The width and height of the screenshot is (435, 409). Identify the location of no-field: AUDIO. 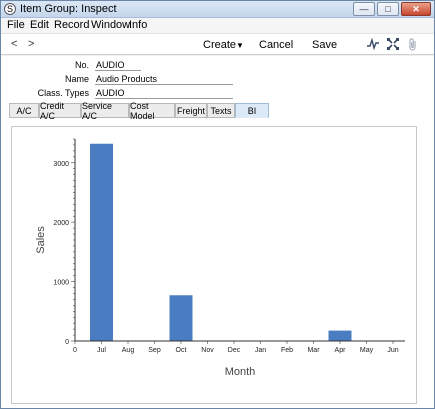
(118, 65).